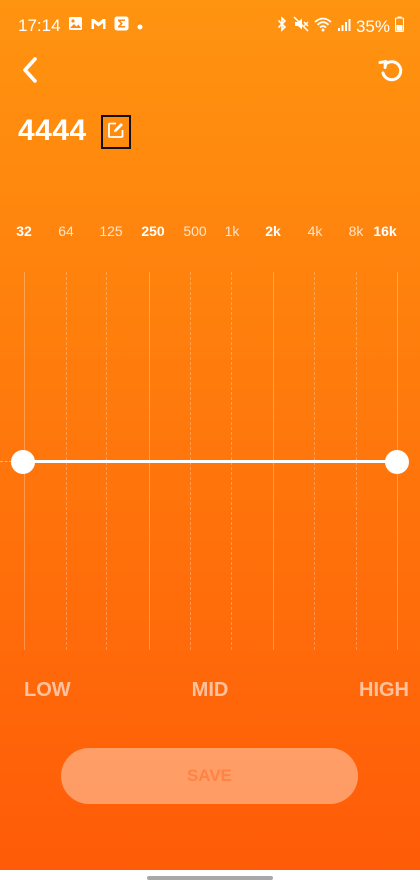 The width and height of the screenshot is (420, 887). I want to click on status-left: 17:14, so click(81, 26).